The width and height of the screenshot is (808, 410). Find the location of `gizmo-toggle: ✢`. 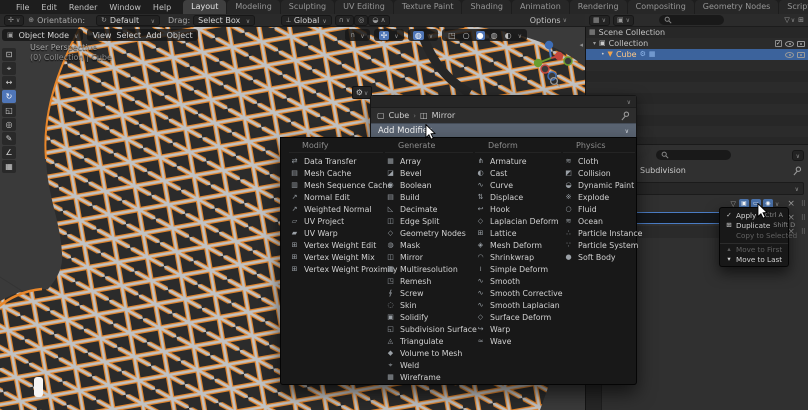

gizmo-toggle: ✢ is located at coordinates (388, 35).